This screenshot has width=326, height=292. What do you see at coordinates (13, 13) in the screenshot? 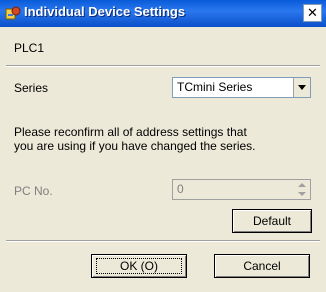
I see `settings-app-icon` at bounding box center [13, 13].